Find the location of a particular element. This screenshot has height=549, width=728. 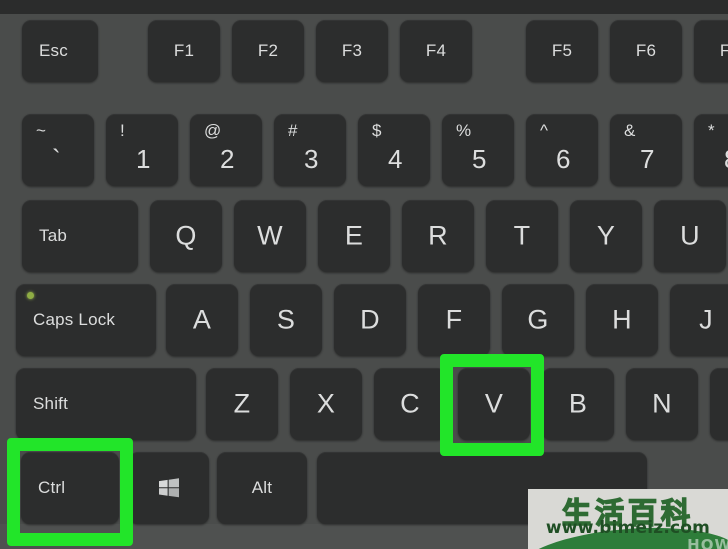

key-alt: Alt is located at coordinates (262, 488).